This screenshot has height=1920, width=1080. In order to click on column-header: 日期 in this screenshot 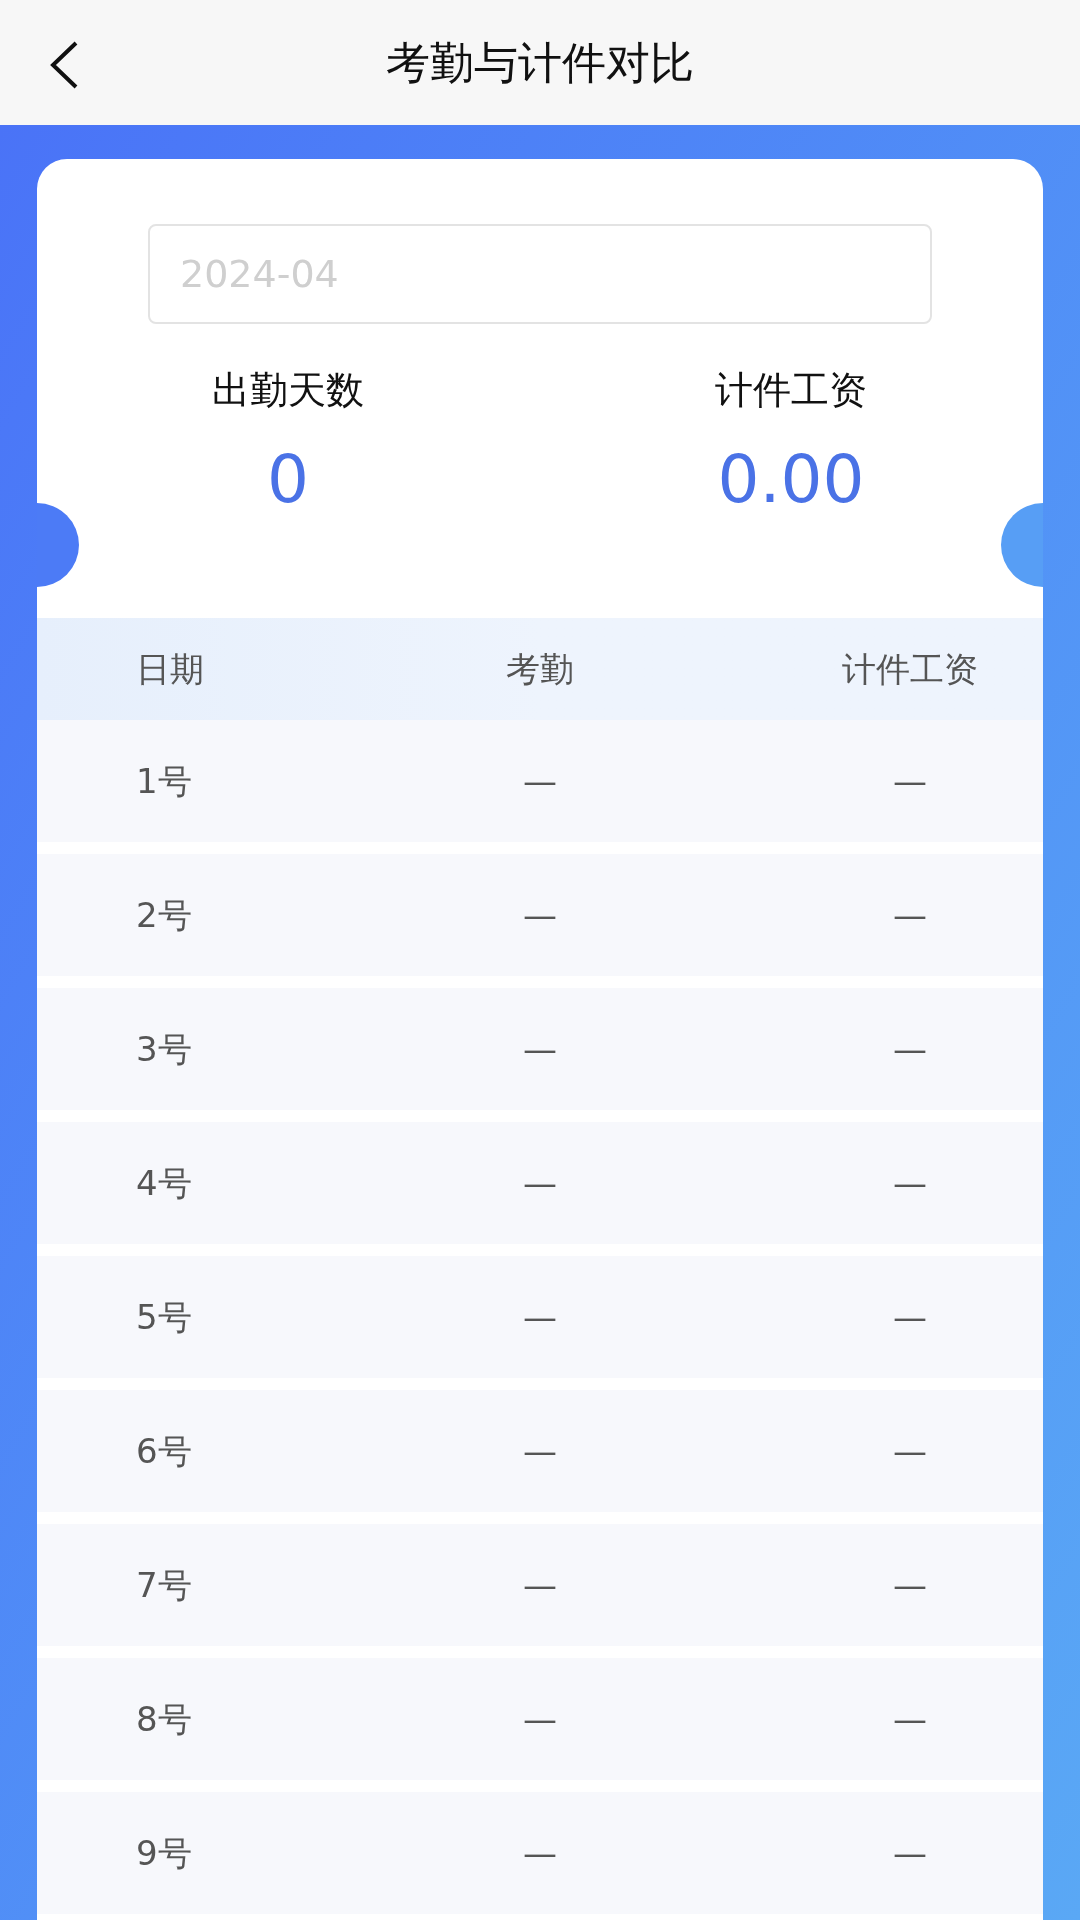, I will do `click(170, 668)`.